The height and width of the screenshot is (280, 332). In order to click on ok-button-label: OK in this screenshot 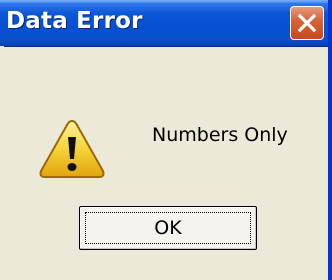, I will do `click(168, 228)`.